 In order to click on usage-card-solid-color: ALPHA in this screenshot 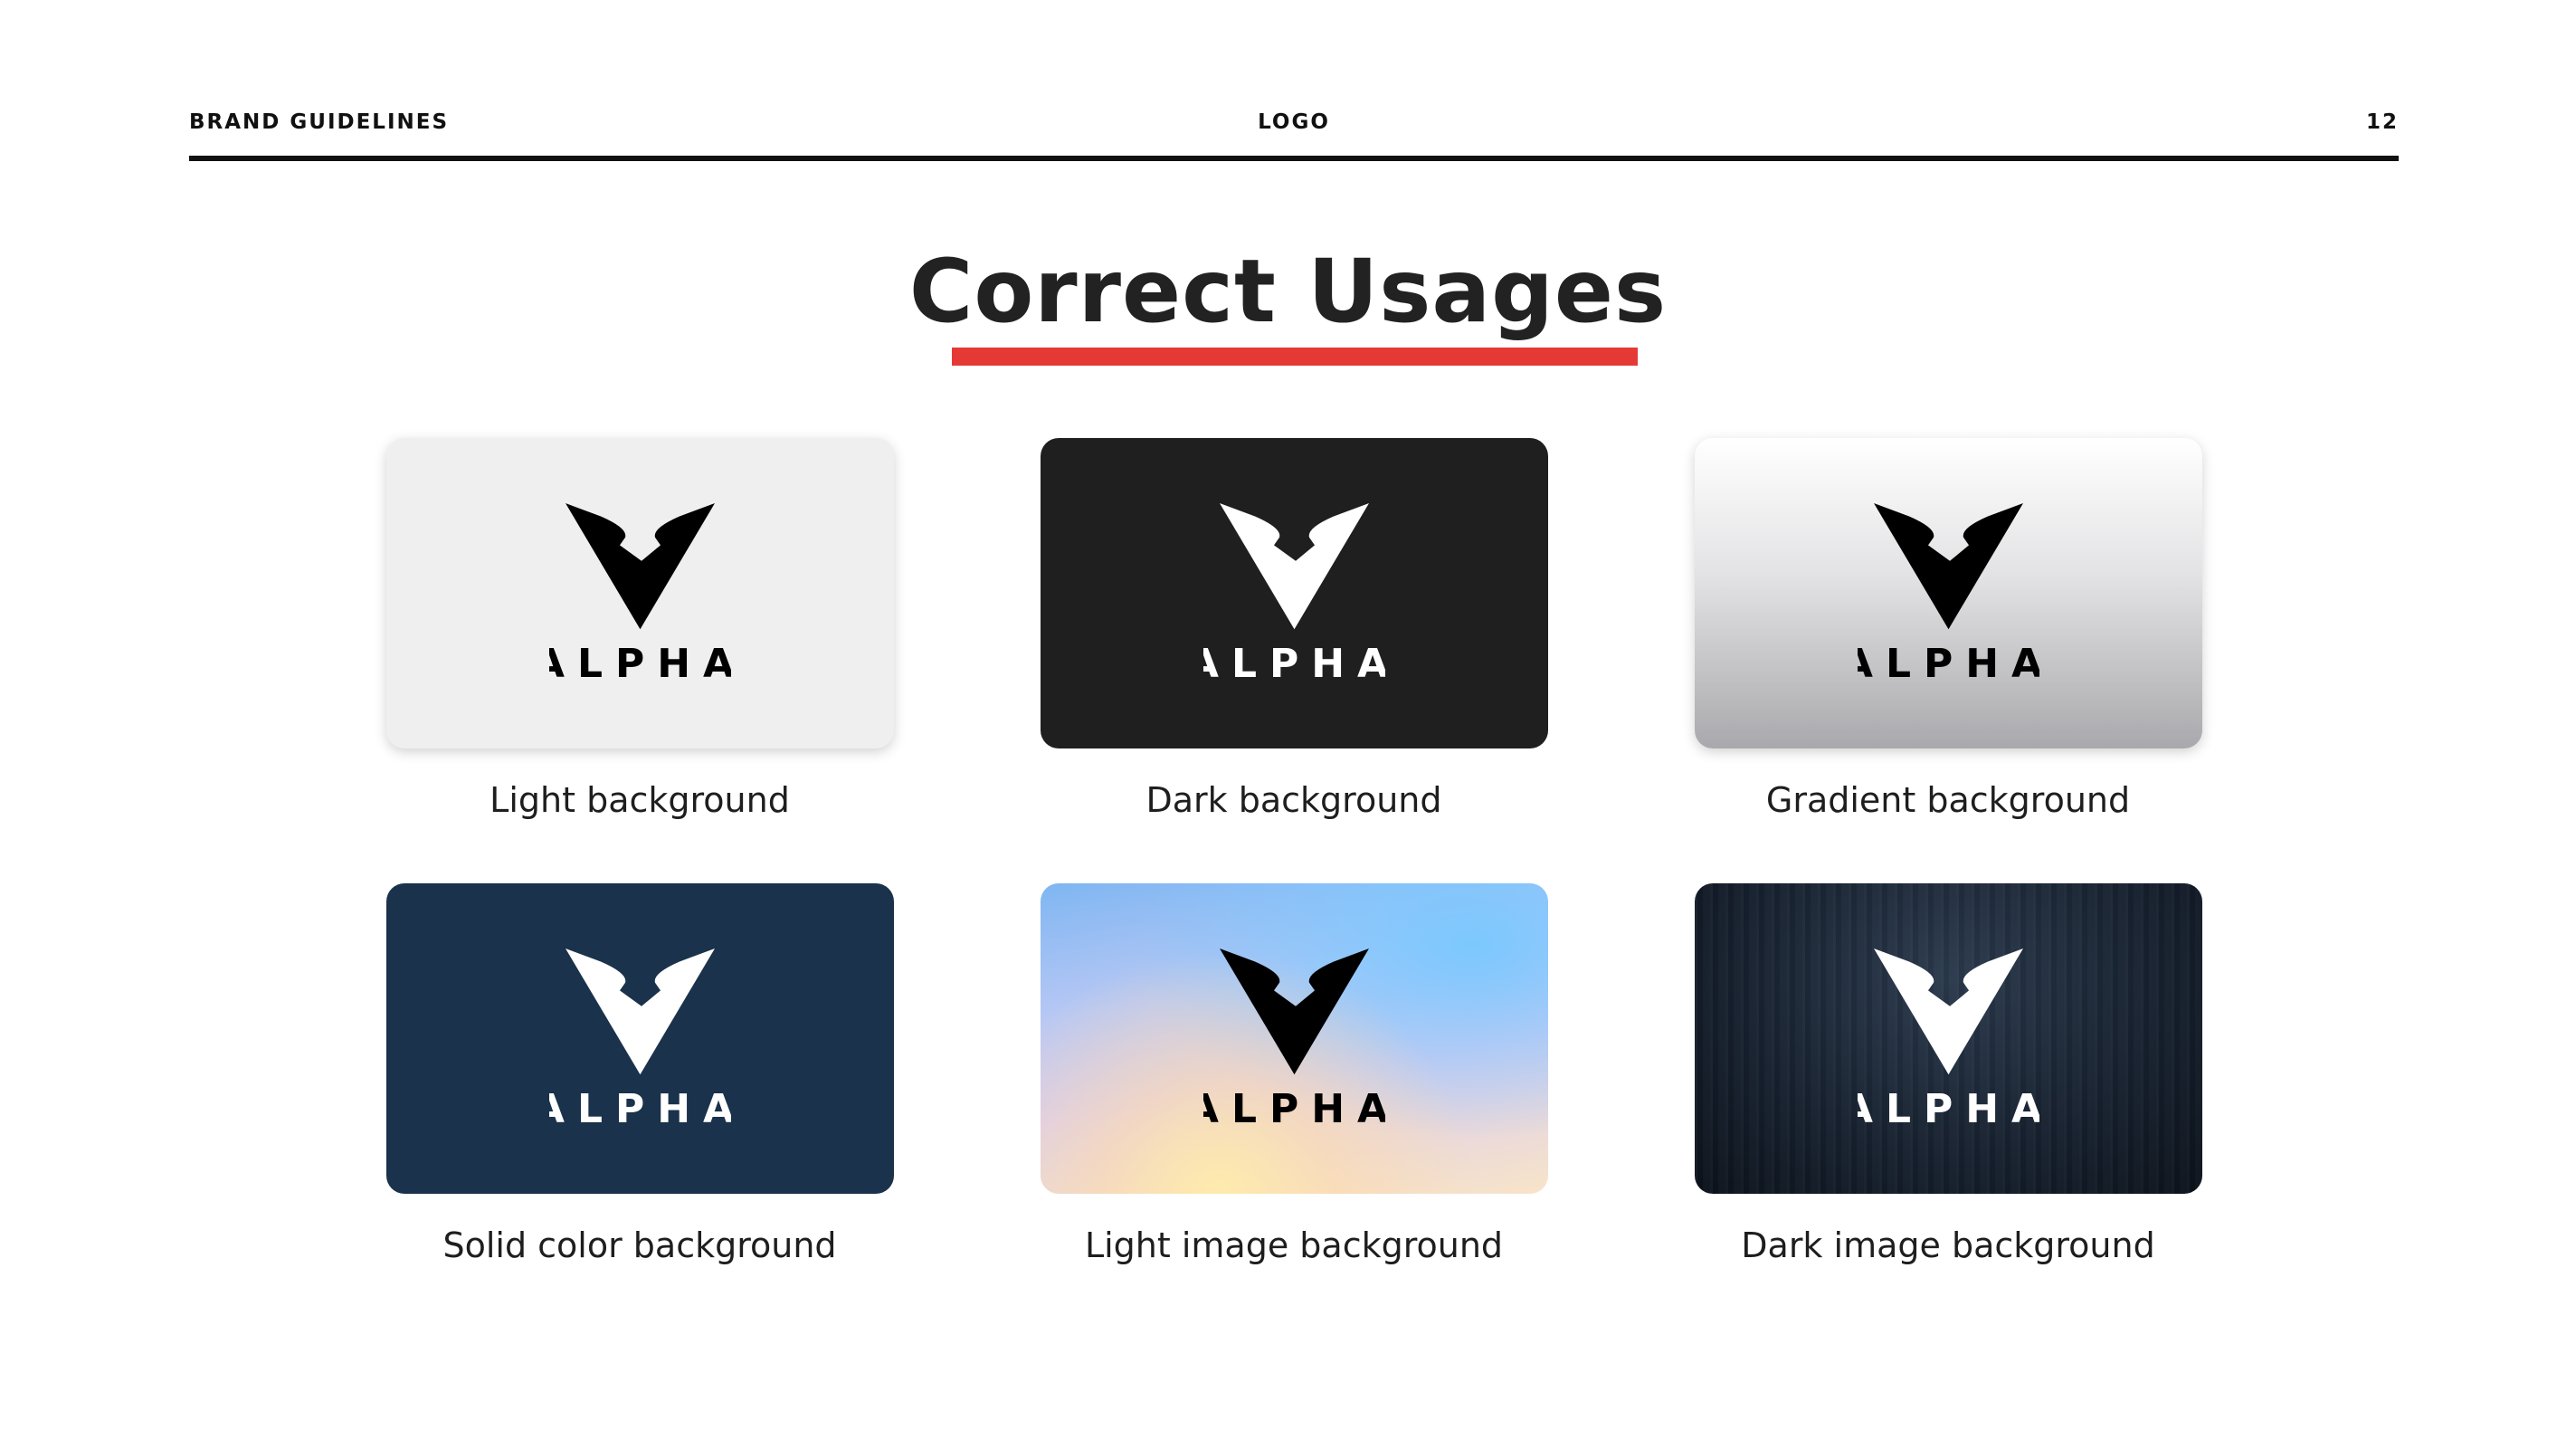, I will do `click(640, 1038)`.